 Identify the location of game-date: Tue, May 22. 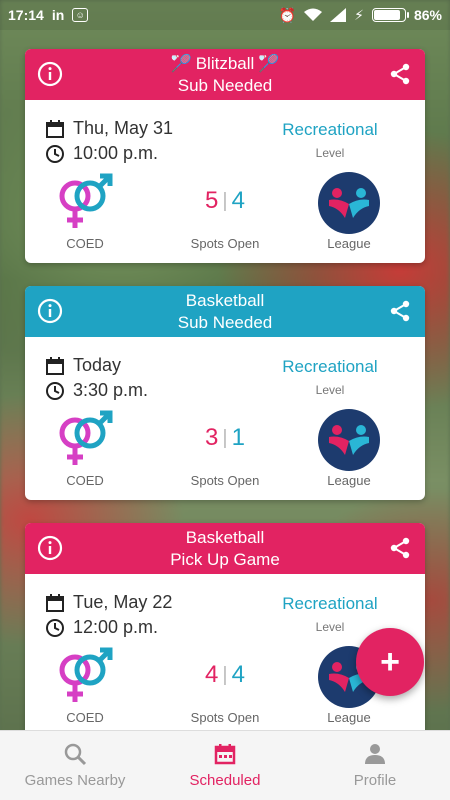
(123, 602).